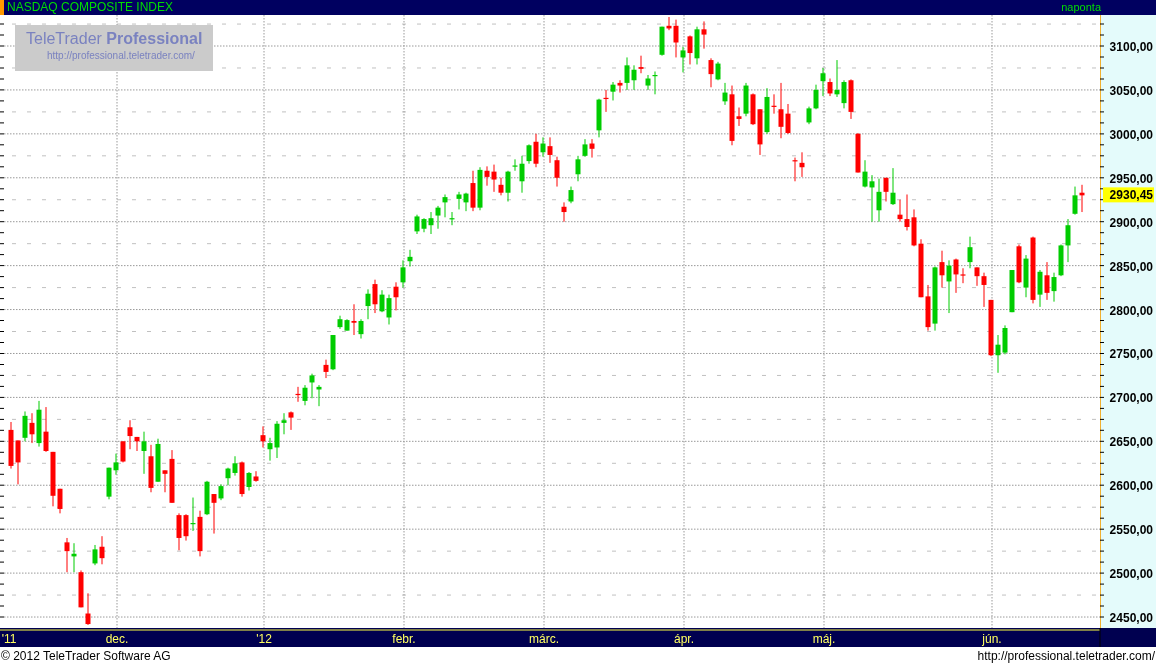 Image resolution: width=1156 pixels, height=664 pixels. What do you see at coordinates (1066, 655) in the screenshot?
I see `website-link: http://professional.teletrader.com/` at bounding box center [1066, 655].